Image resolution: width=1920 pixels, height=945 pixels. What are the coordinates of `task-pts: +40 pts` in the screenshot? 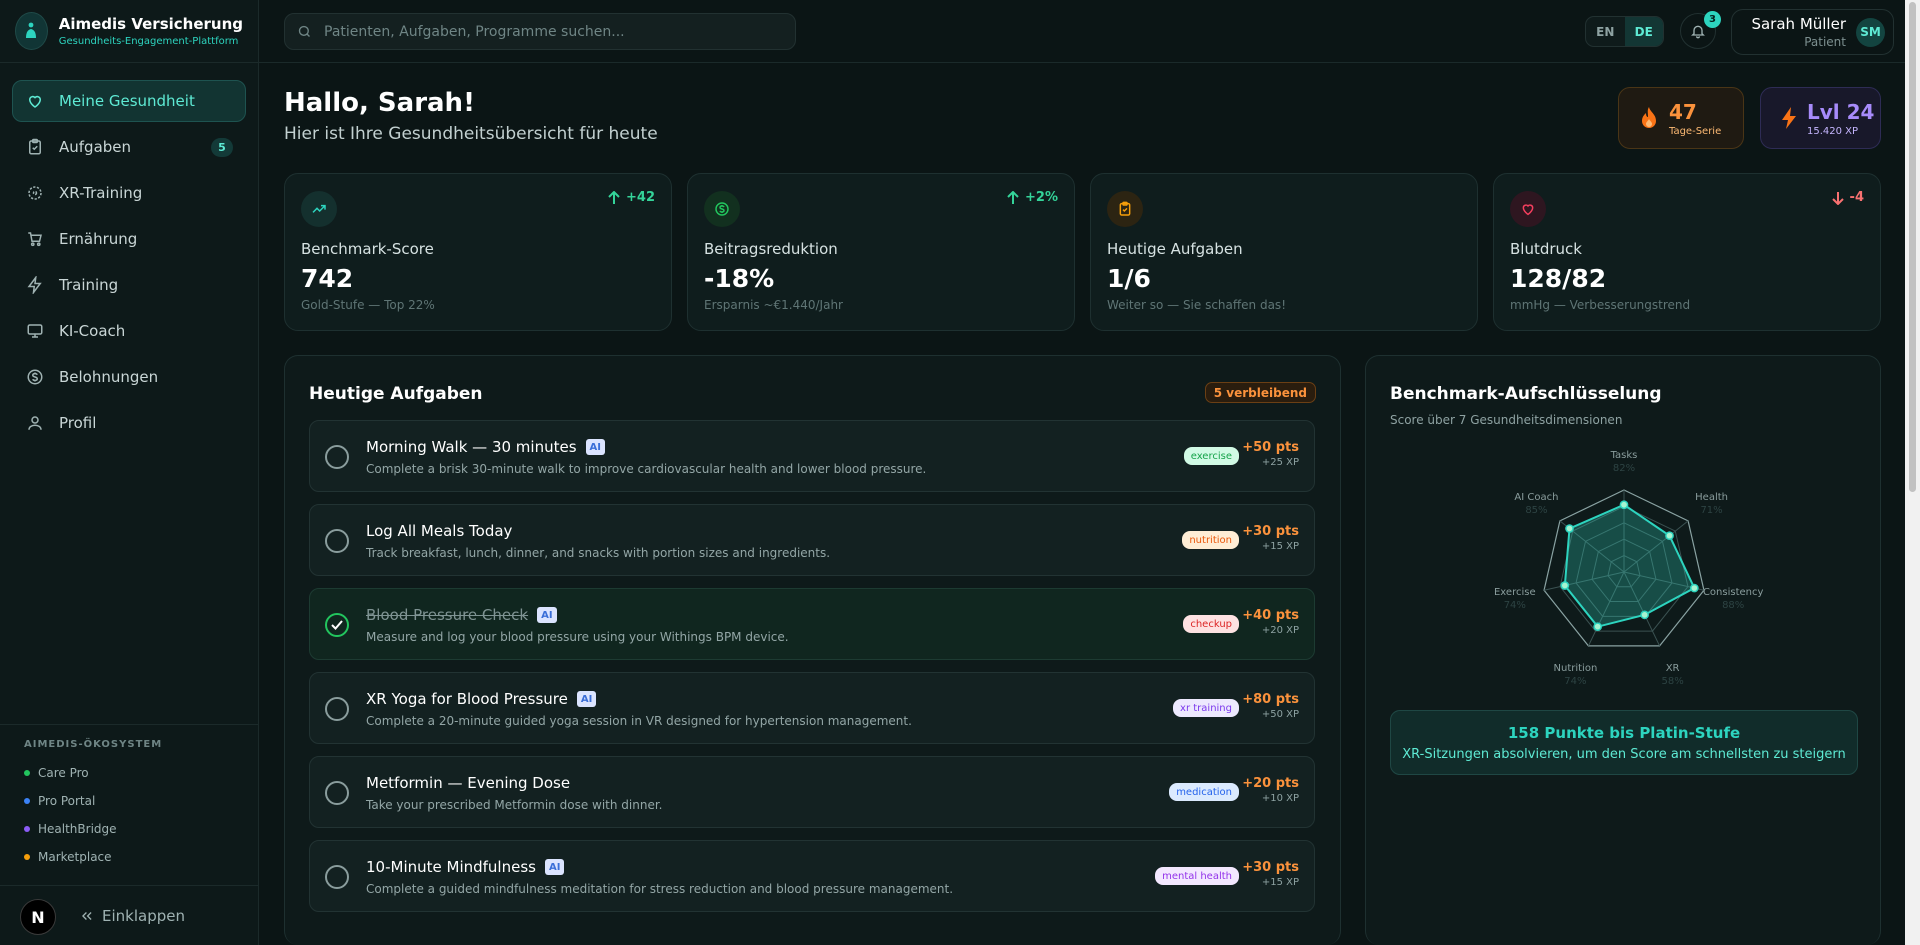 It's located at (1270, 615).